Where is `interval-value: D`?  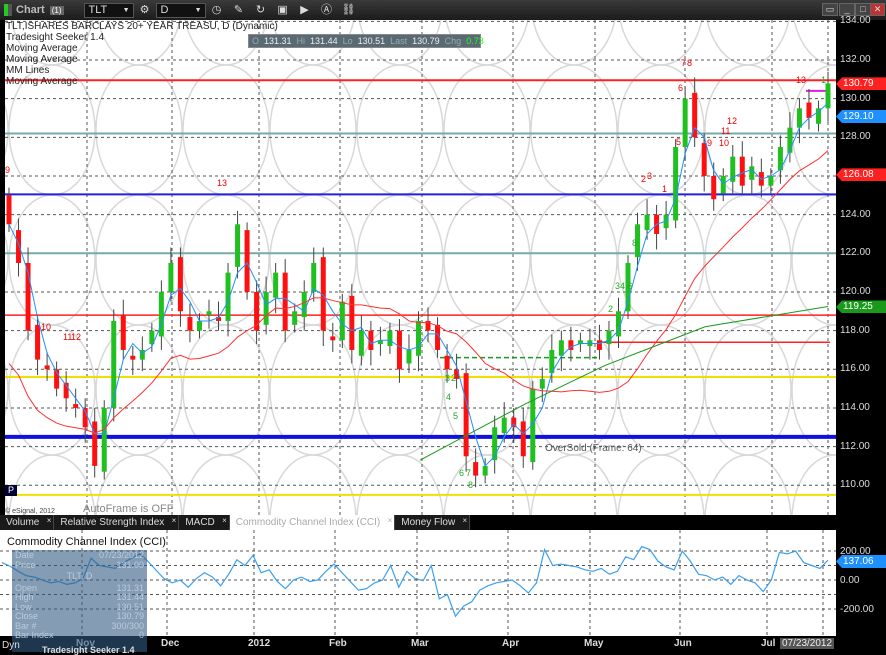 interval-value: D is located at coordinates (165, 10).